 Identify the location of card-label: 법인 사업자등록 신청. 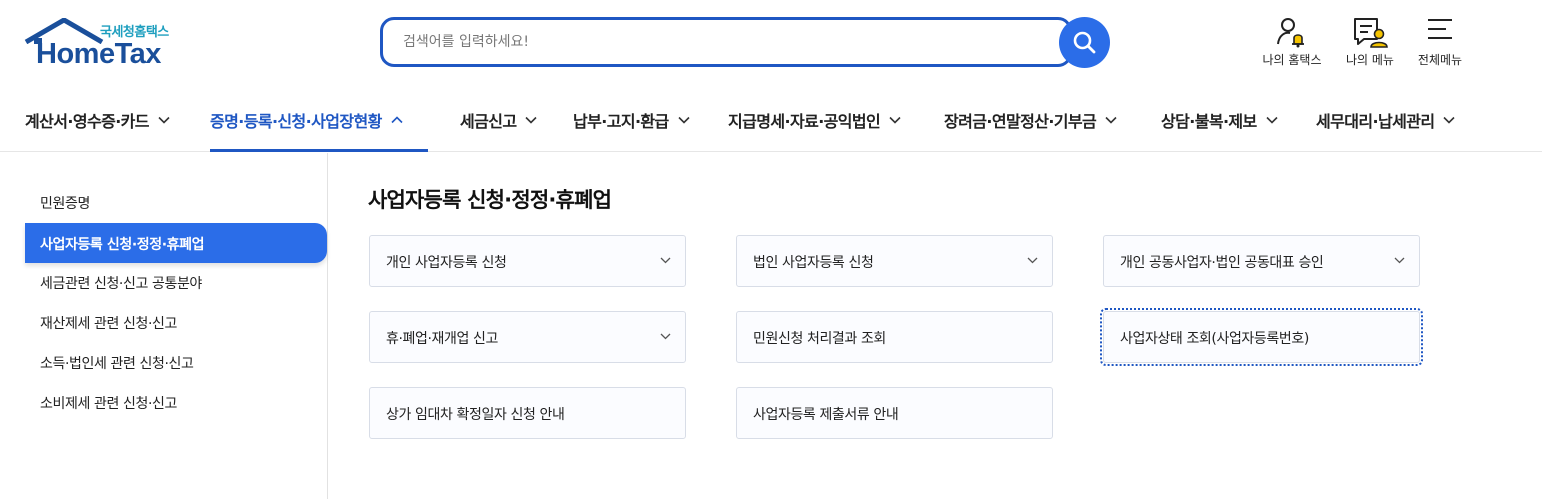
(813, 263).